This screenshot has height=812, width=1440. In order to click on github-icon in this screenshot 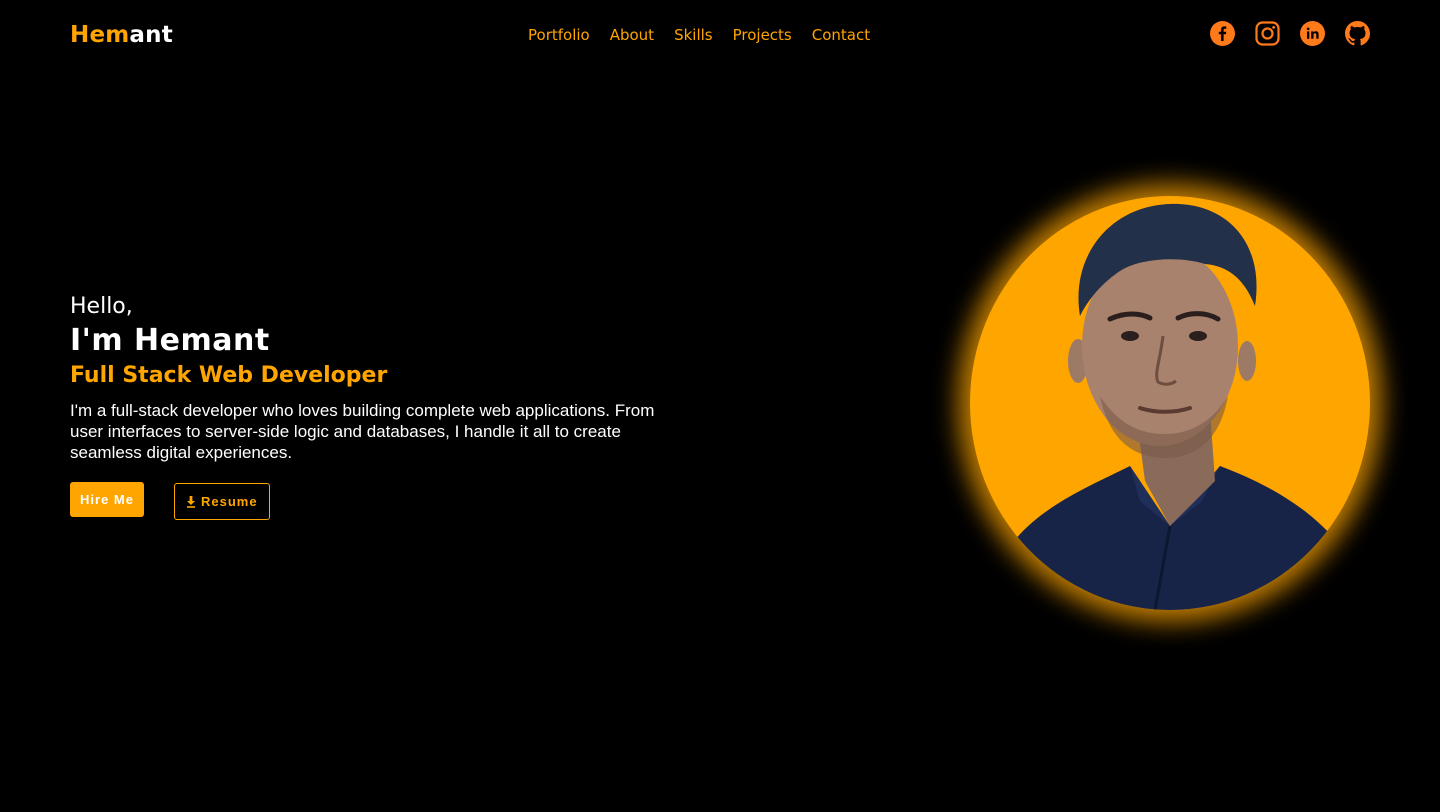, I will do `click(1357, 33)`.